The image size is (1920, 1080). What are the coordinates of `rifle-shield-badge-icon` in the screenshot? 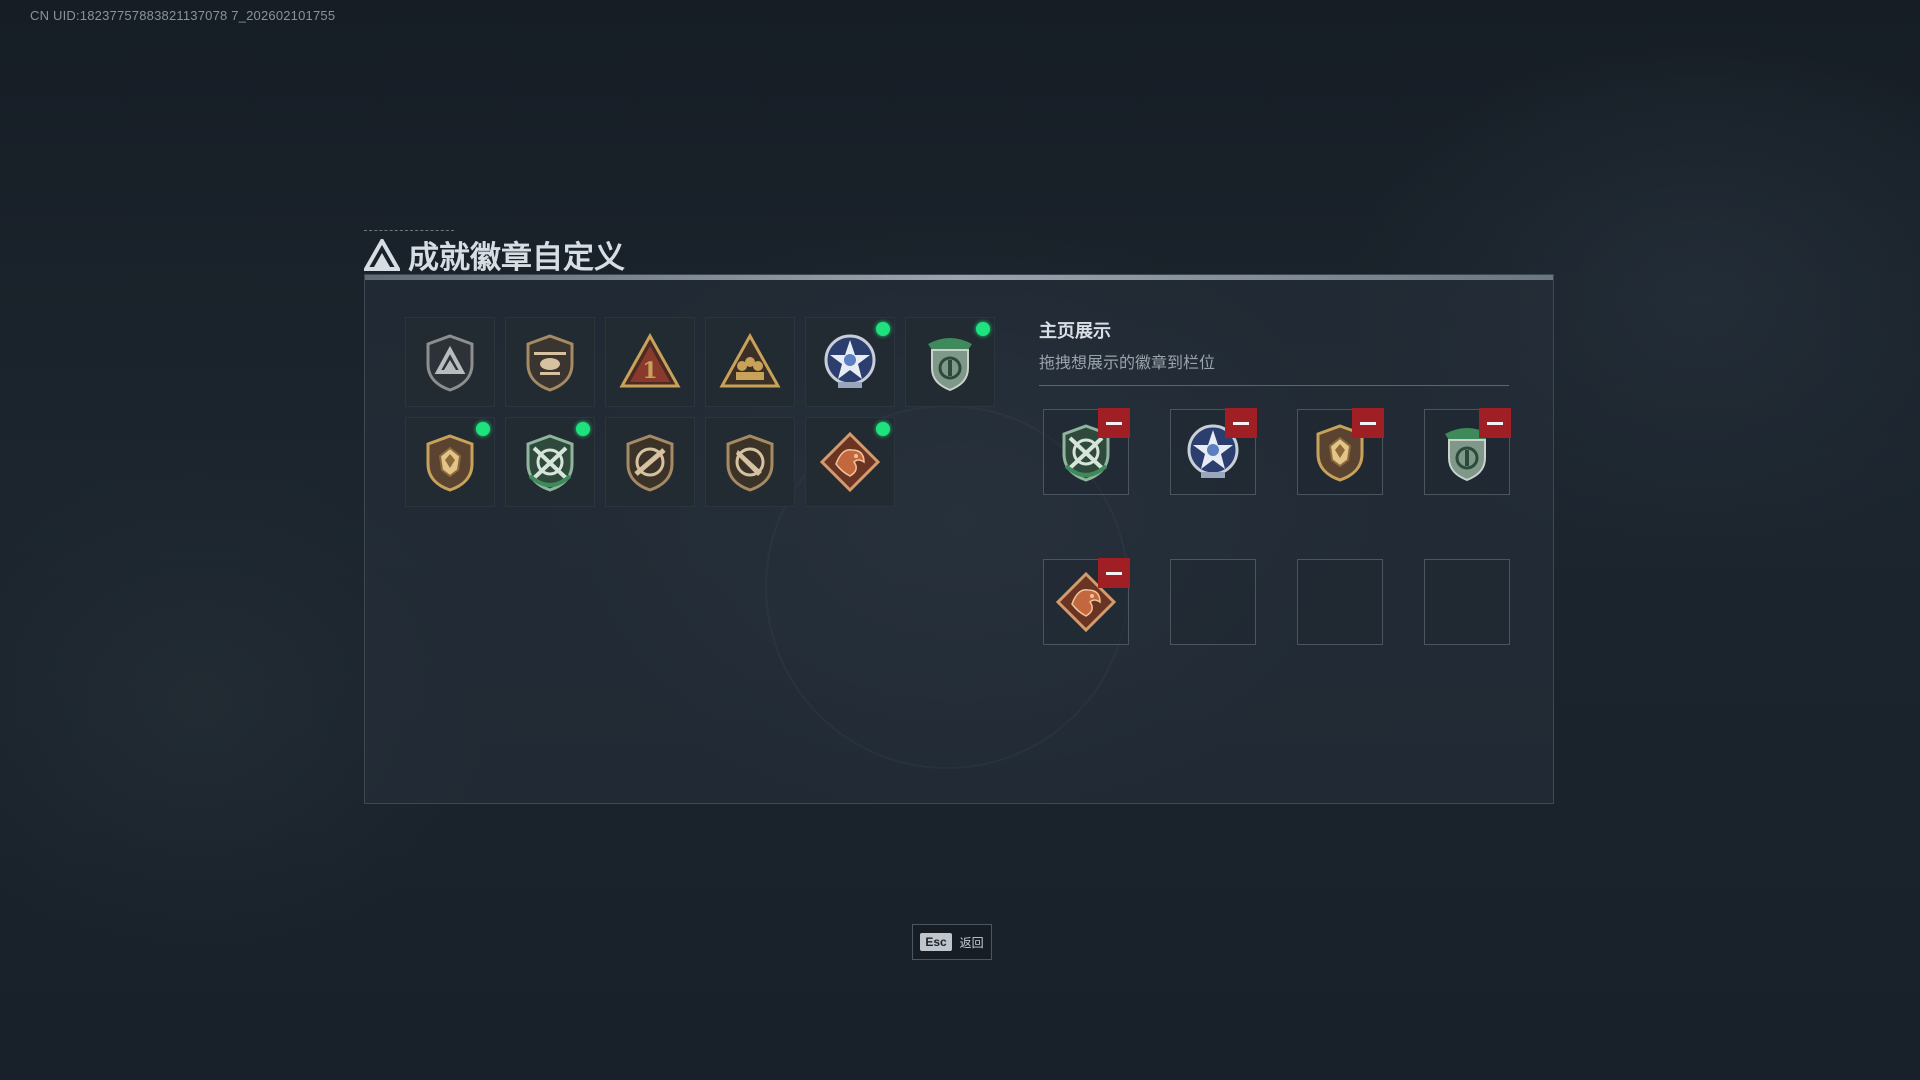 It's located at (650, 462).